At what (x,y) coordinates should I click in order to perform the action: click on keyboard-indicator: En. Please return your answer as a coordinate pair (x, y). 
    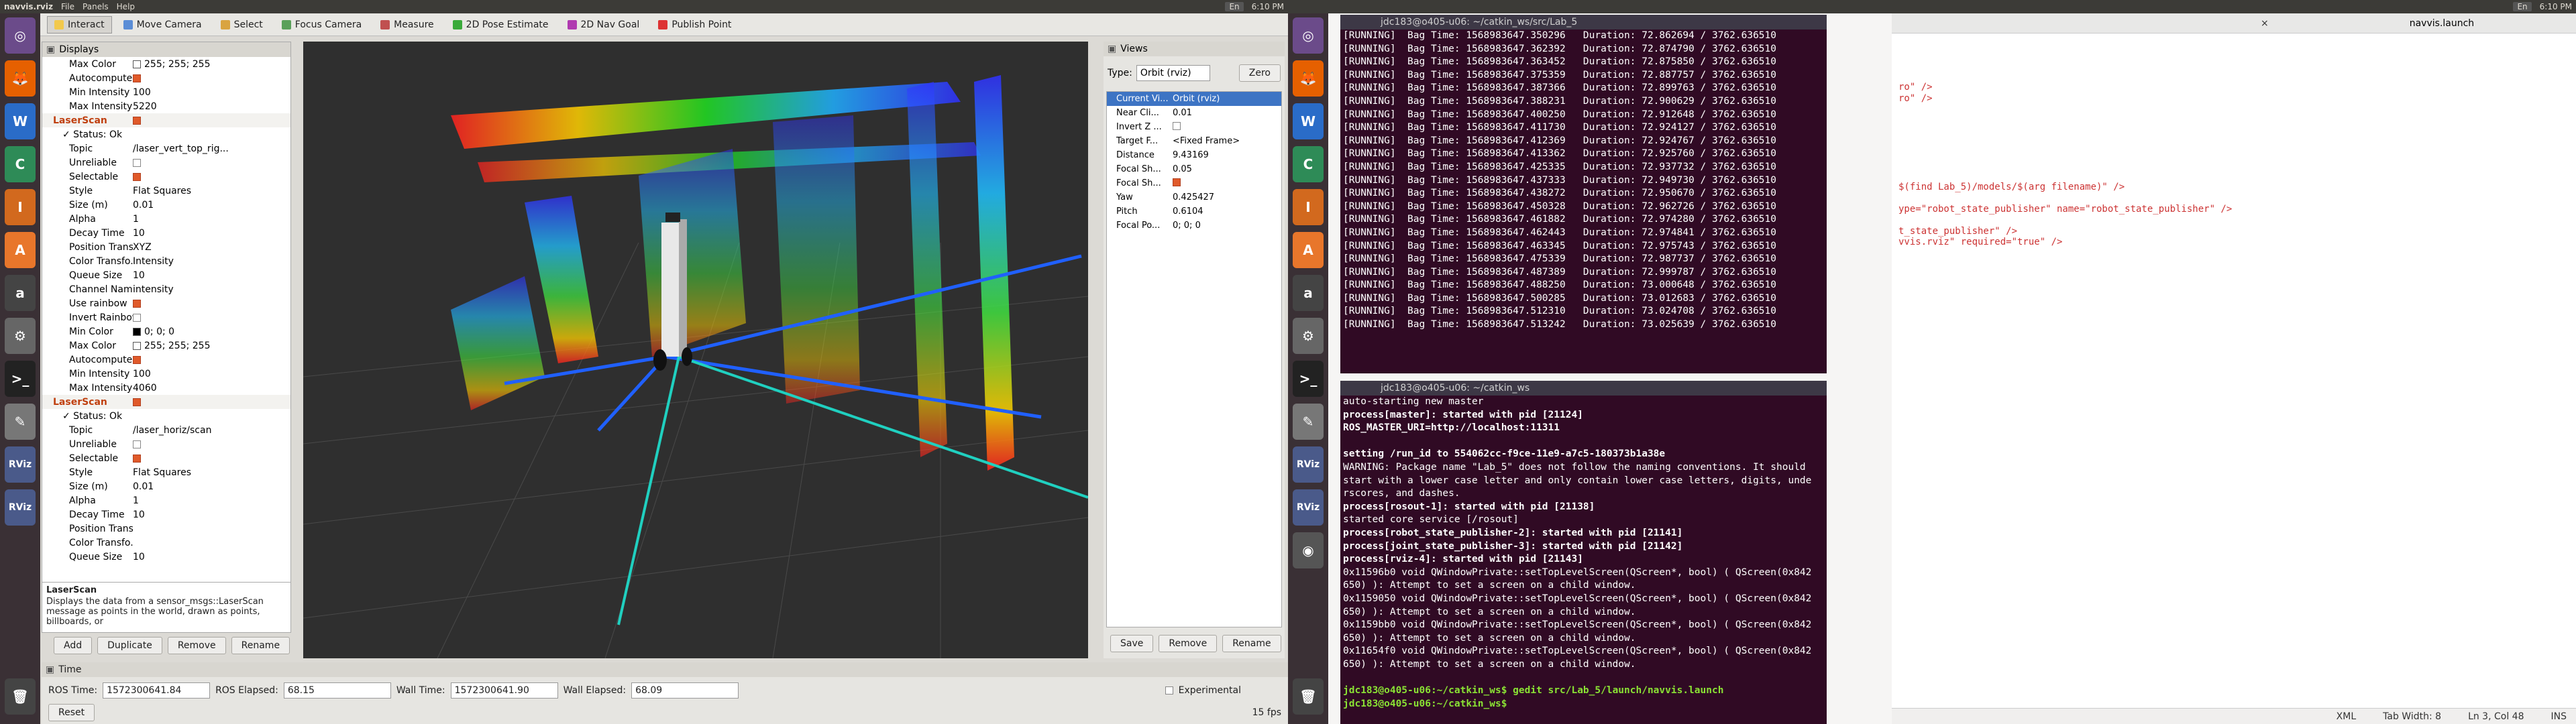
    Looking at the image, I should click on (1234, 6).